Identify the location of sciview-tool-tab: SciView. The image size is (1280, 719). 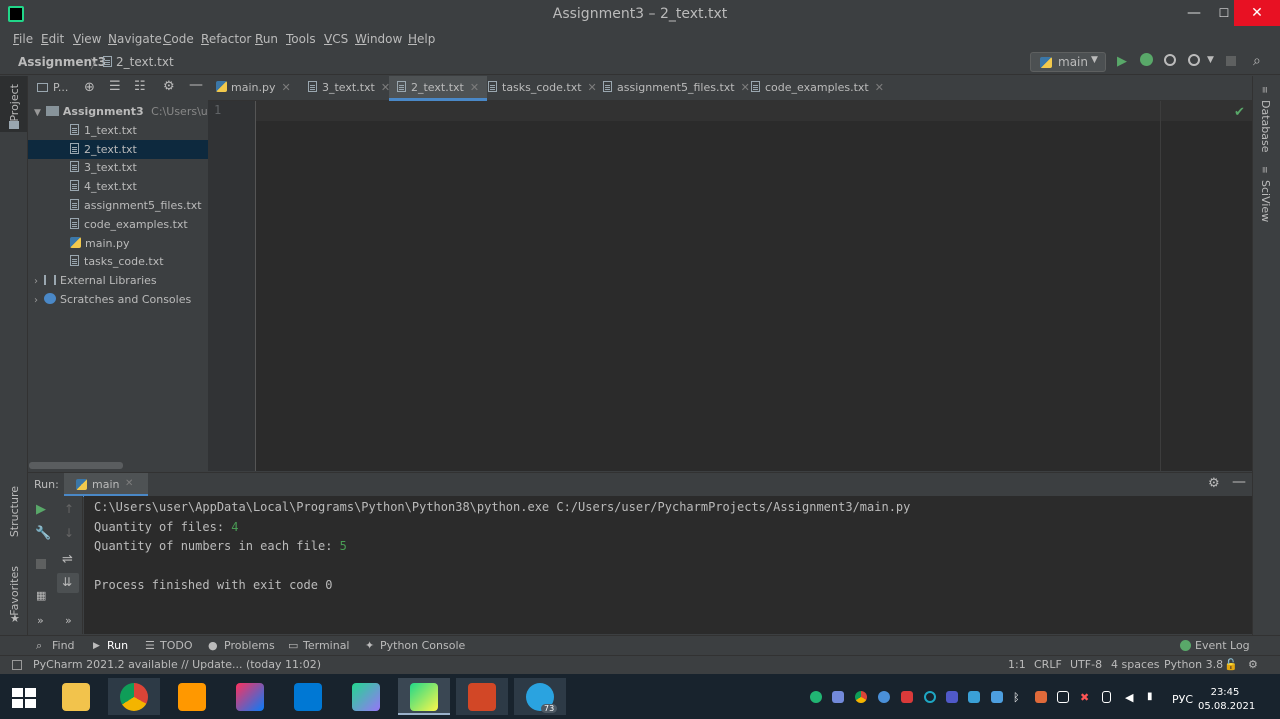
(1265, 201).